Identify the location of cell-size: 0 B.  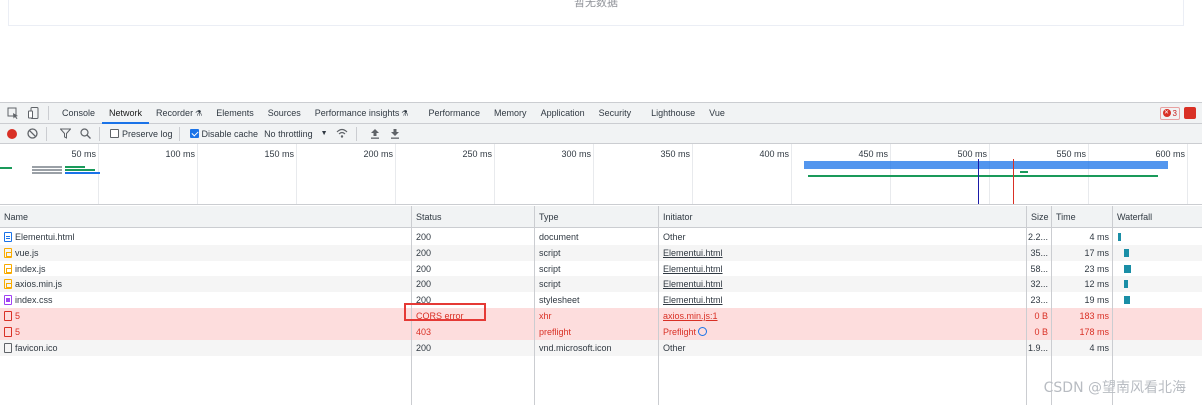
(1039, 316).